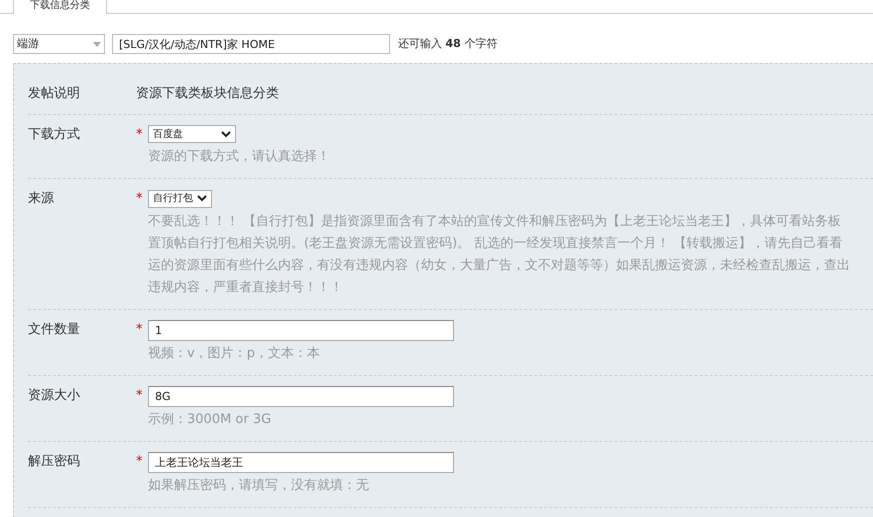  I want to click on hint-text: 违规内容，严重者直接封号！！！, so click(246, 287).